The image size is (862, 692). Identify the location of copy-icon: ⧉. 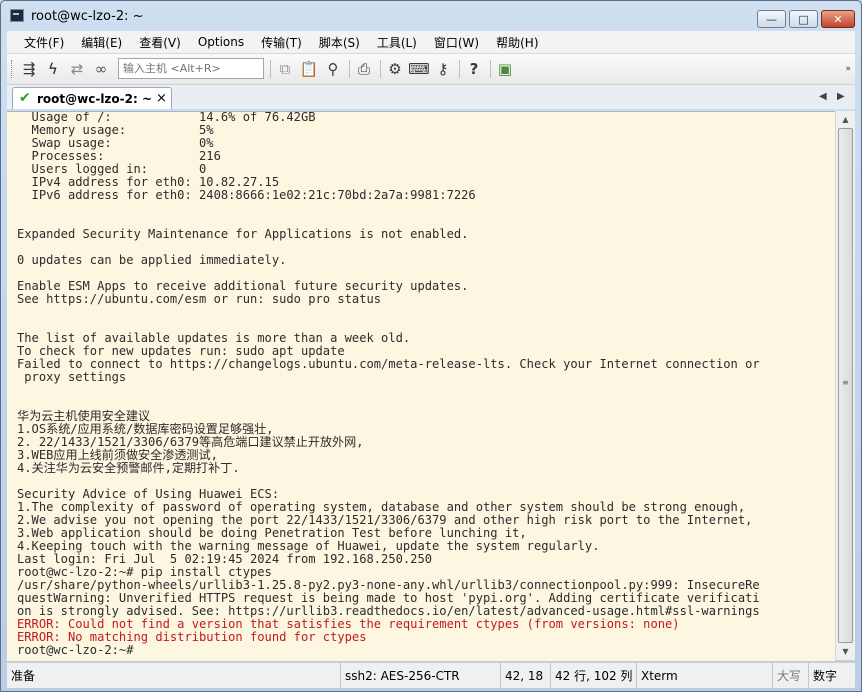
(285, 69).